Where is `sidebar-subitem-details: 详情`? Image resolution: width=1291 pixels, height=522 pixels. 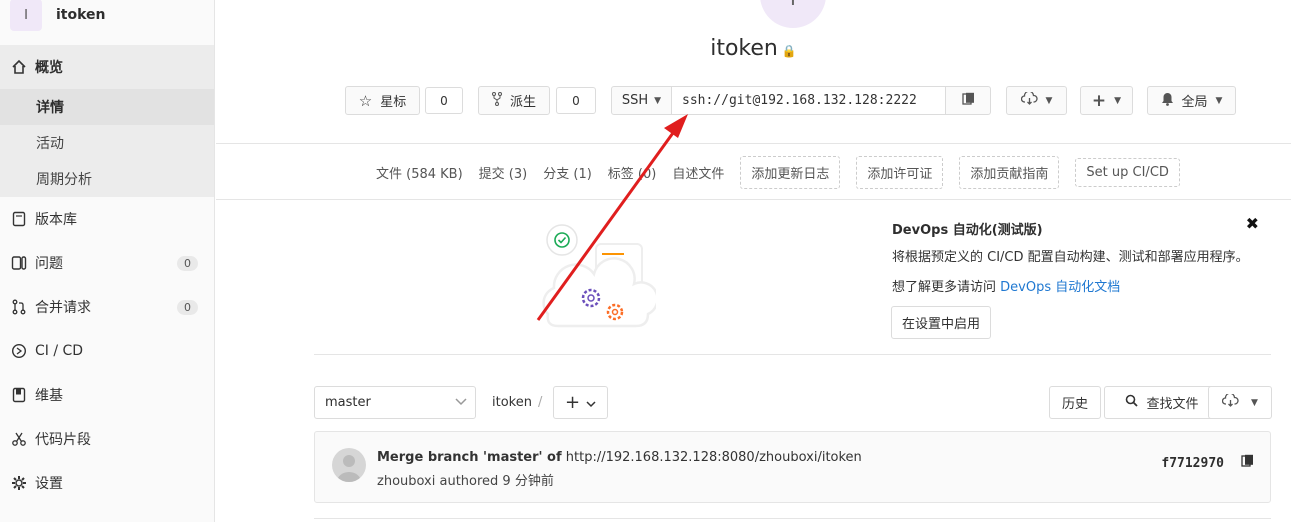 sidebar-subitem-details: 详情 is located at coordinates (107, 107).